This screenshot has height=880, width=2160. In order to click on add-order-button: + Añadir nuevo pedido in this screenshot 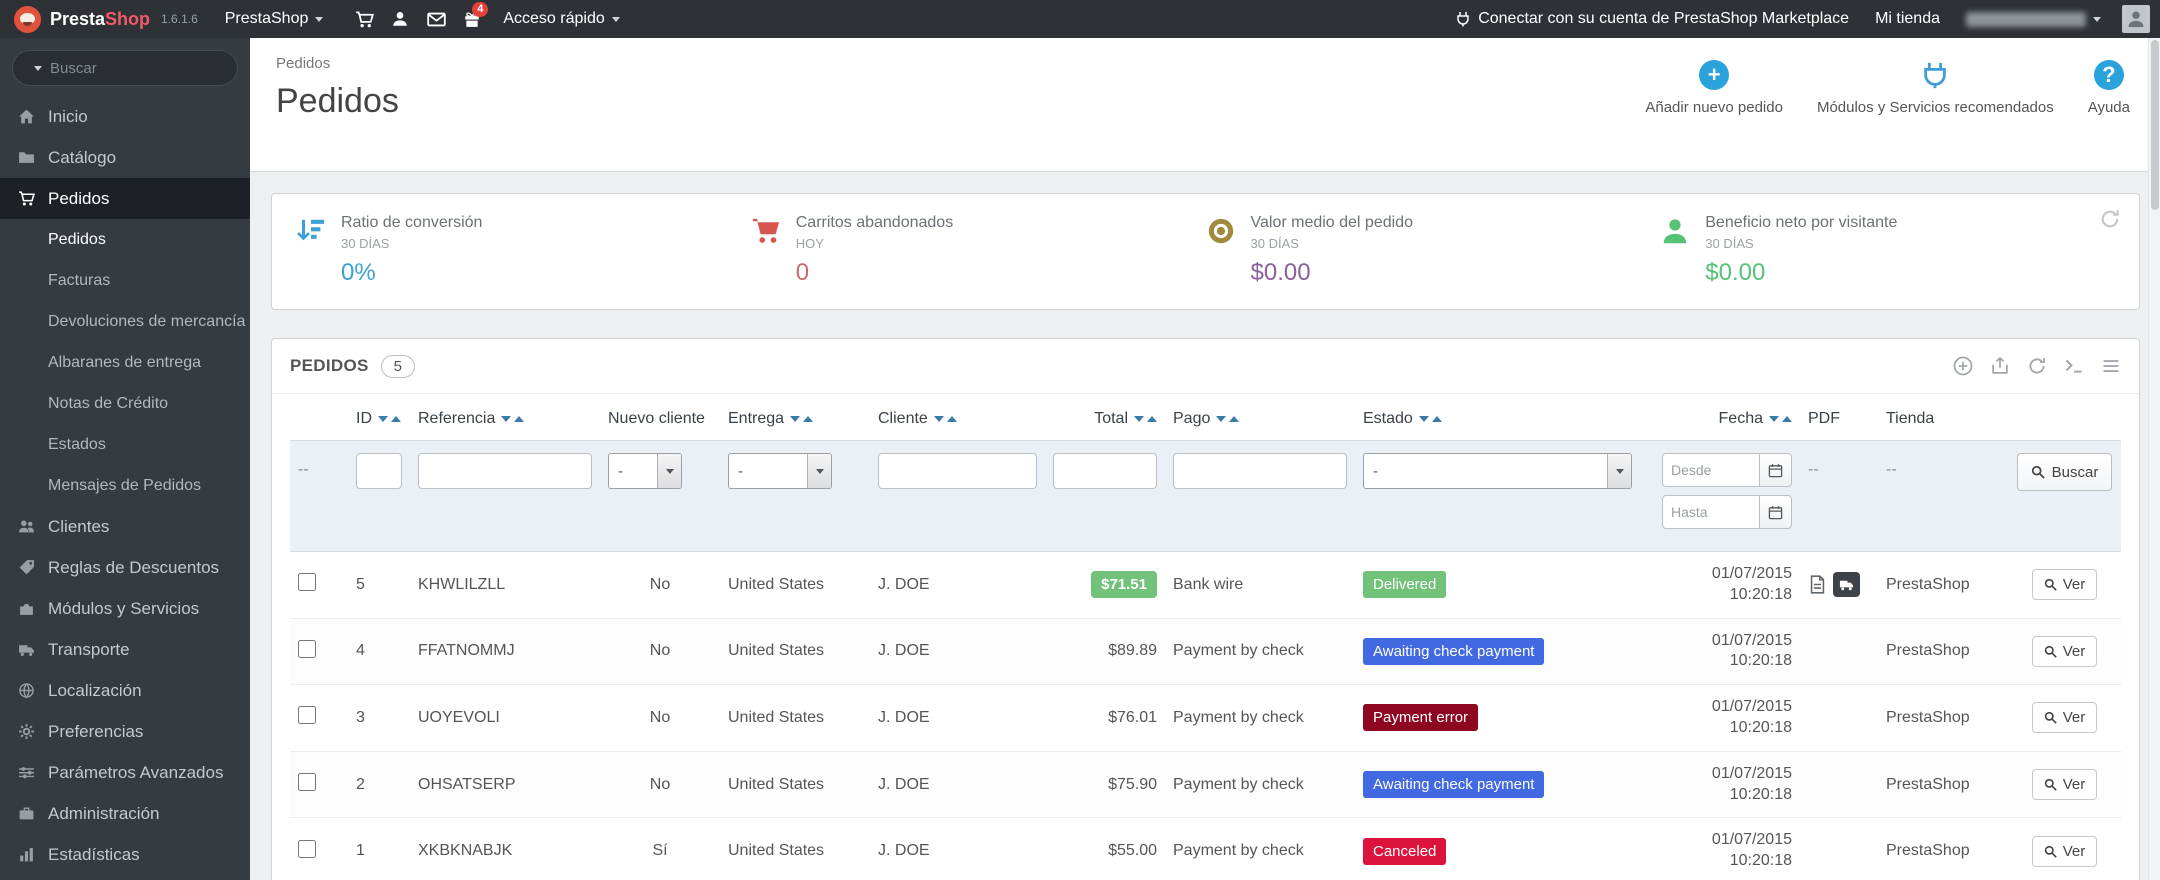, I will do `click(1714, 88)`.